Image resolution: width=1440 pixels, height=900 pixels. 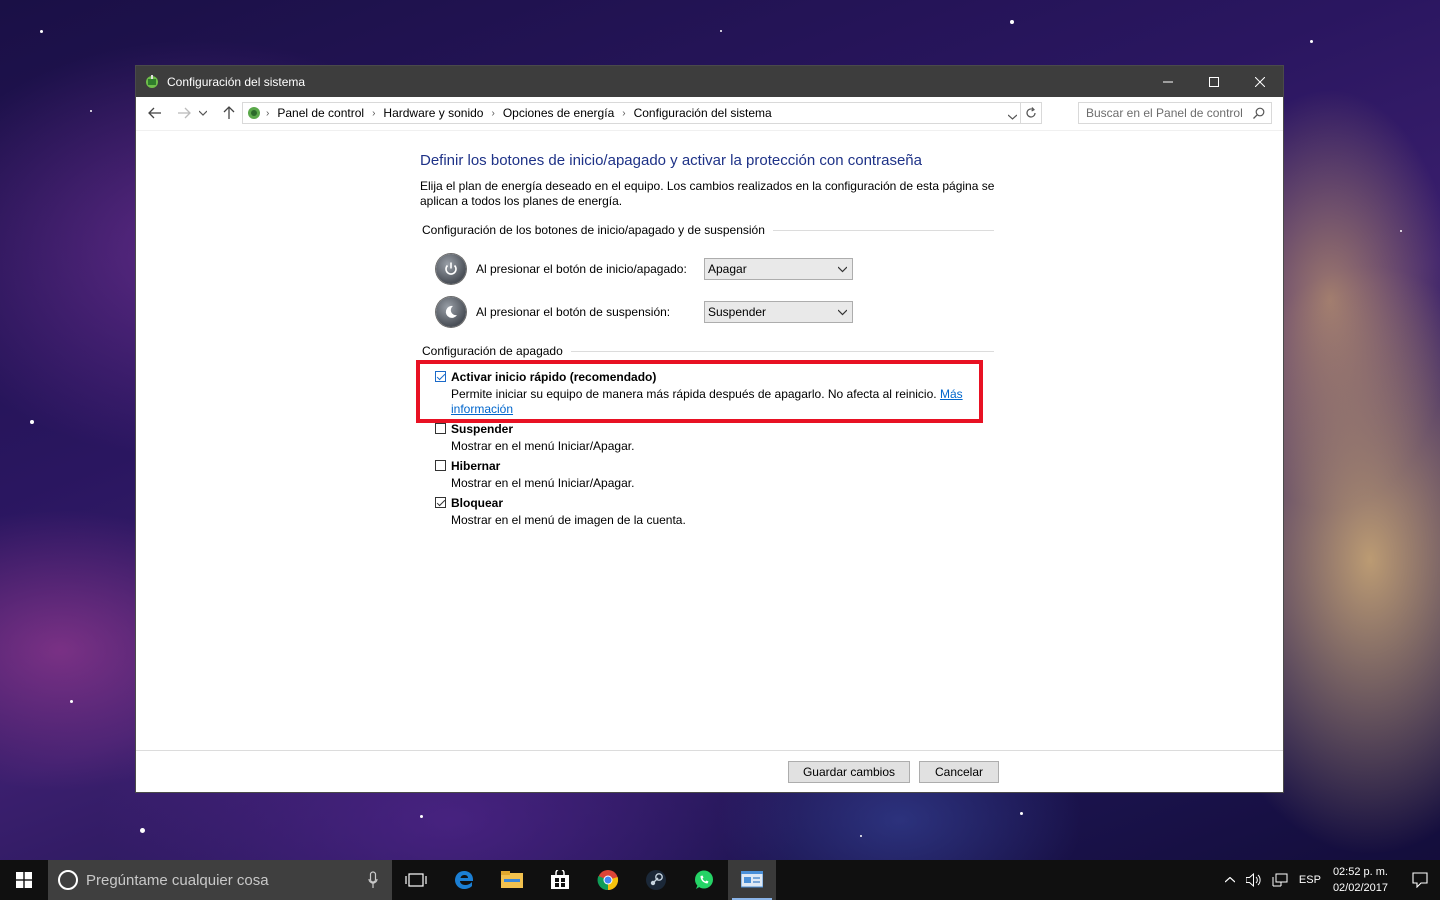 What do you see at coordinates (782, 351) in the screenshot?
I see `divider` at bounding box center [782, 351].